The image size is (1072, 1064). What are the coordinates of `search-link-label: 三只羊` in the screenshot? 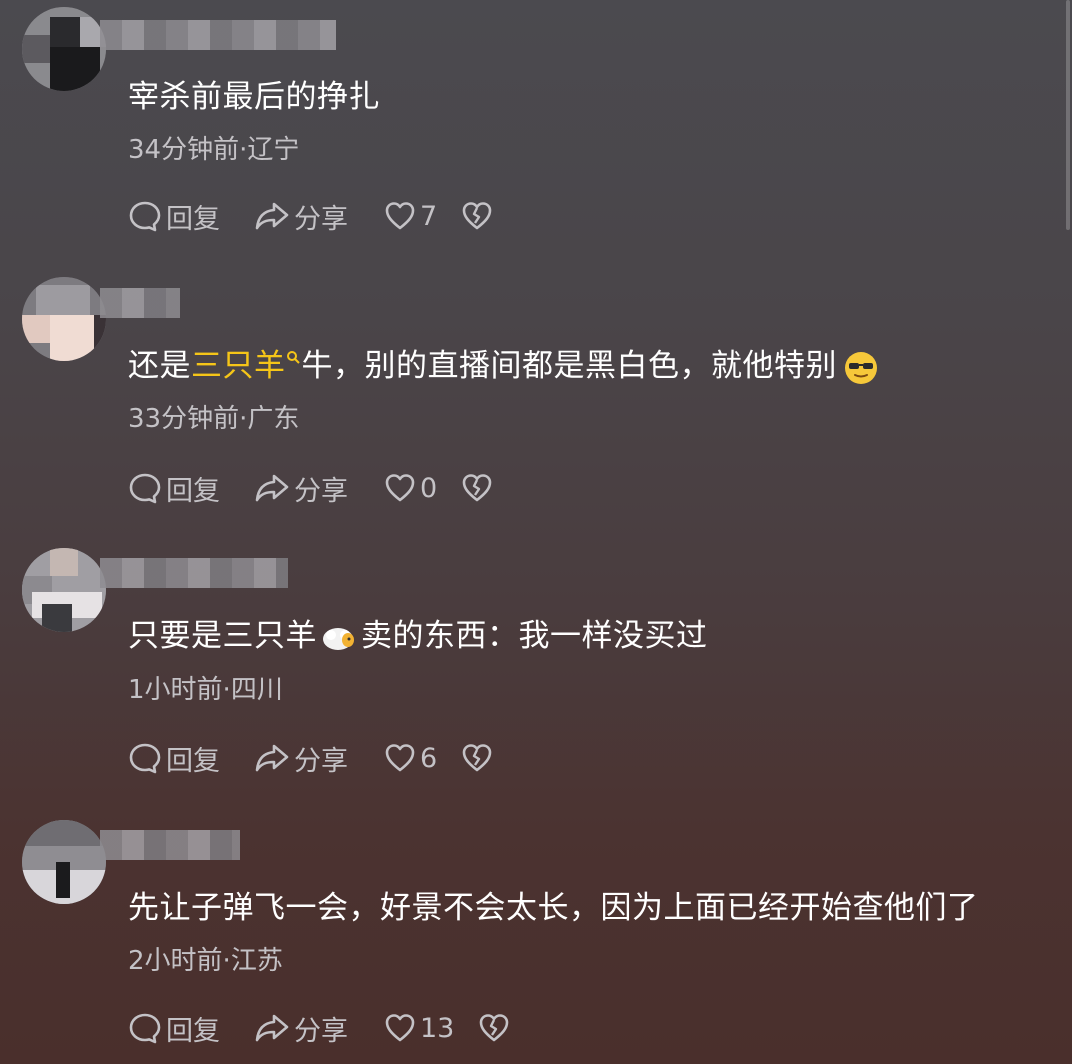 It's located at (238, 366).